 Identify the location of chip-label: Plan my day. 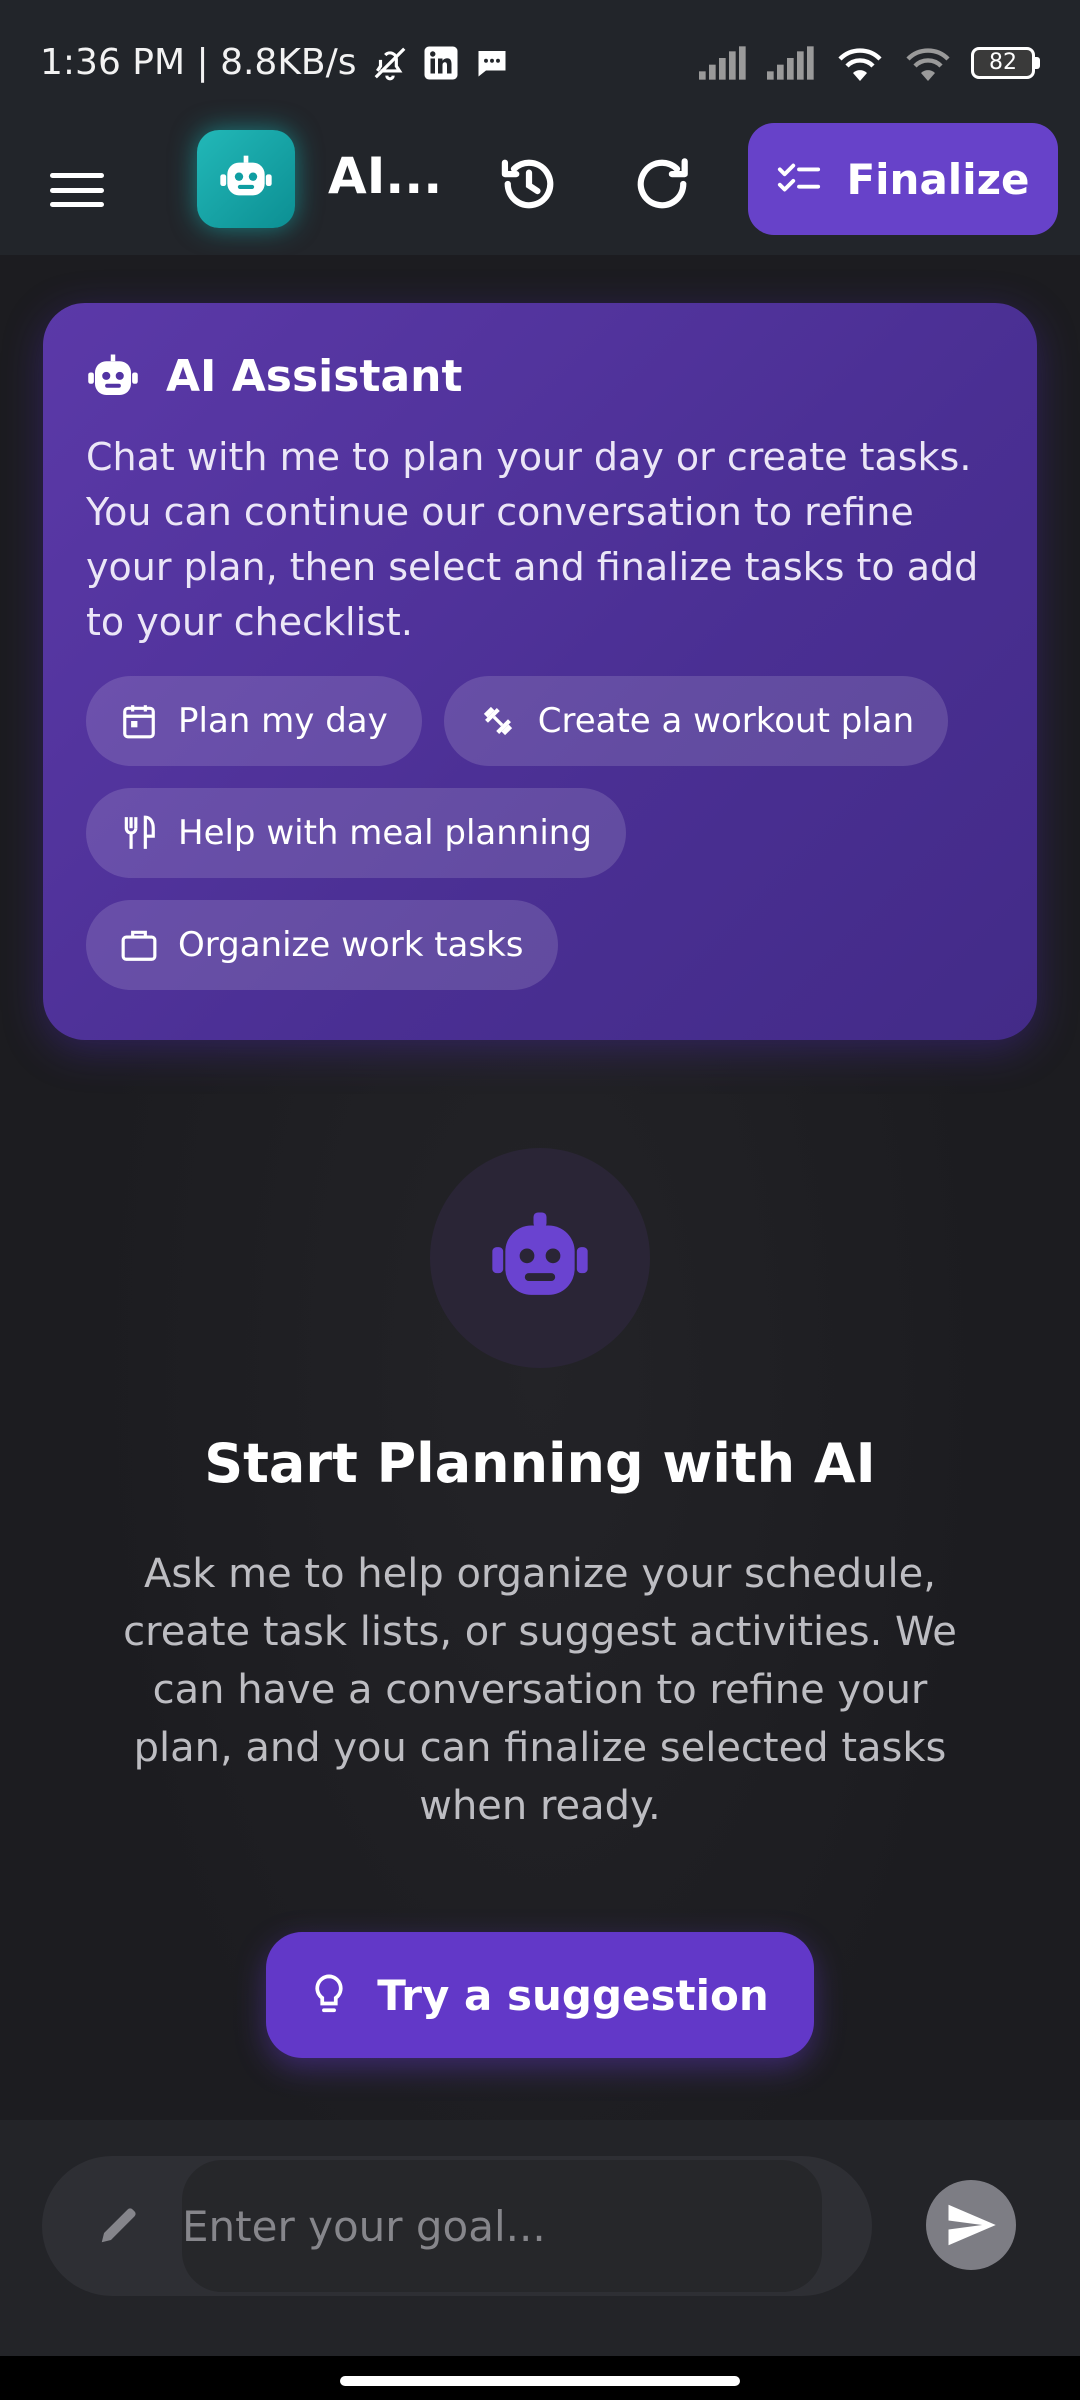
(283, 721).